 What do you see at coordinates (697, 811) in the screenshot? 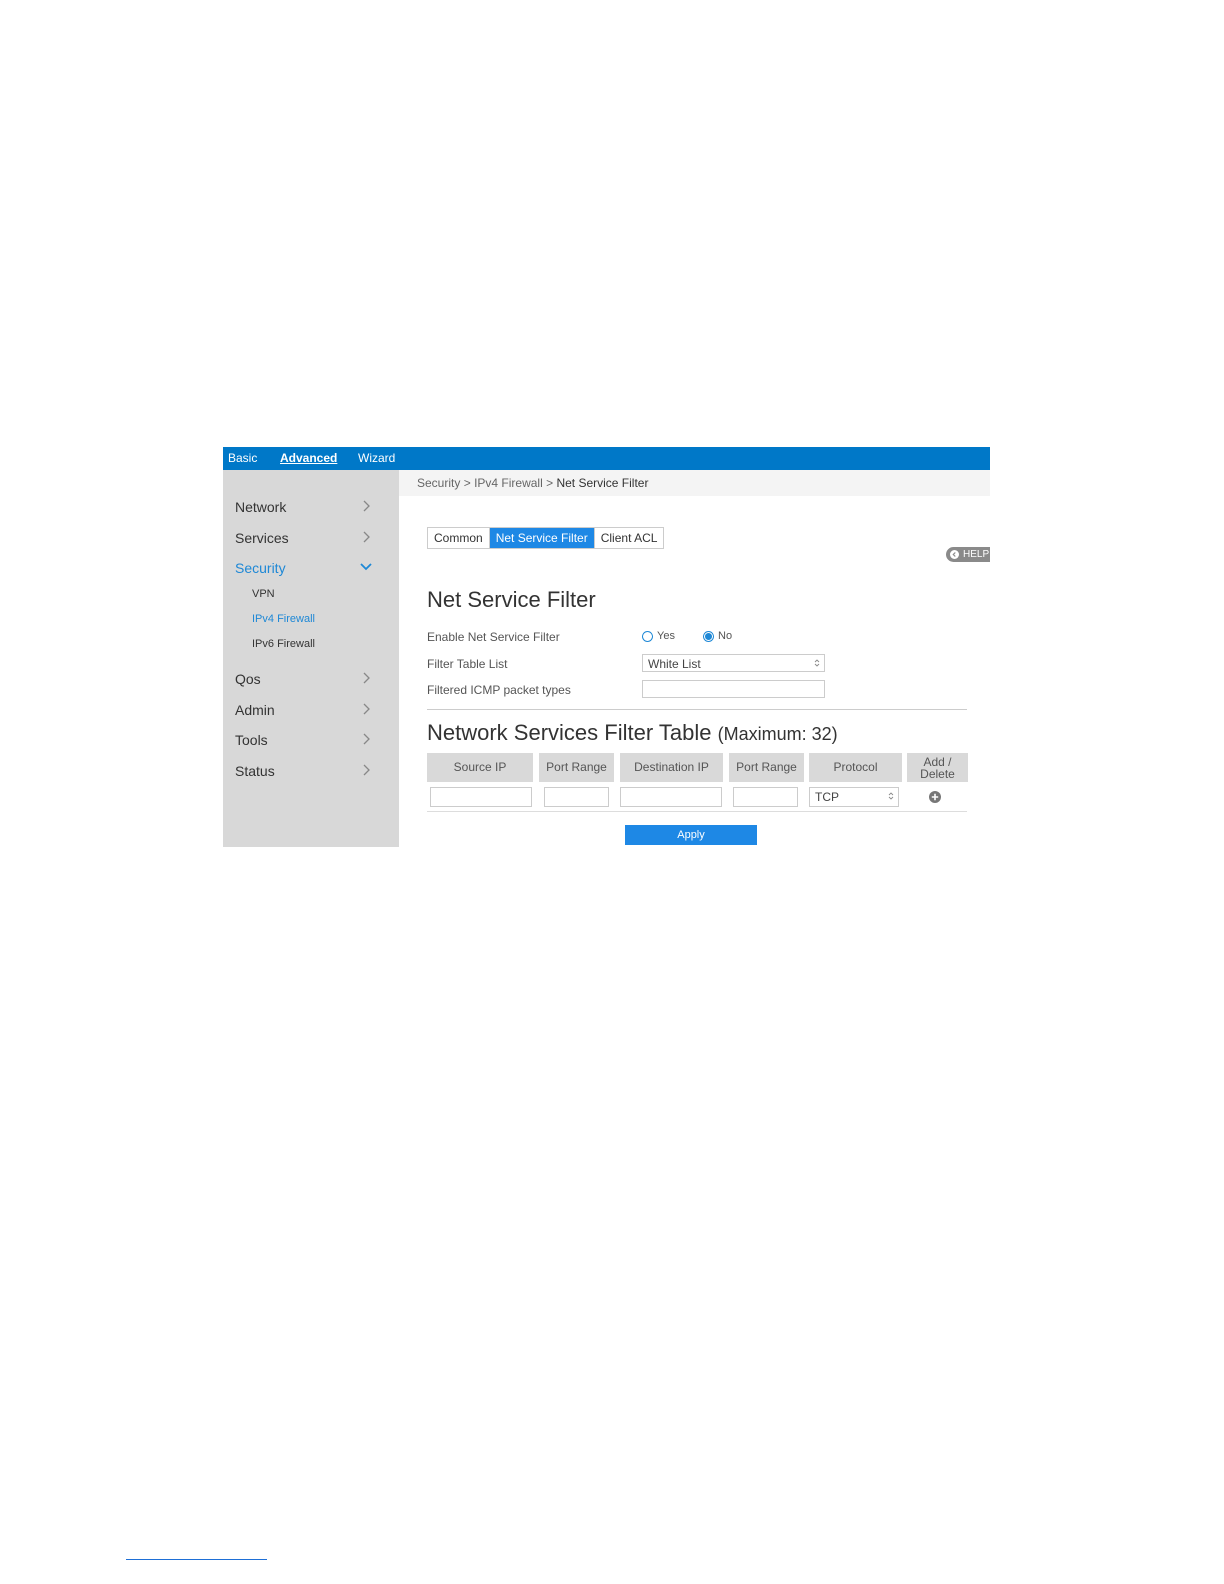
I see `table-row-divider` at bounding box center [697, 811].